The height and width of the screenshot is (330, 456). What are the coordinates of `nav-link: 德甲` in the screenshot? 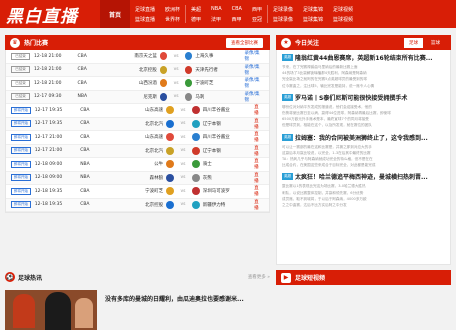 It's located at (196, 19).